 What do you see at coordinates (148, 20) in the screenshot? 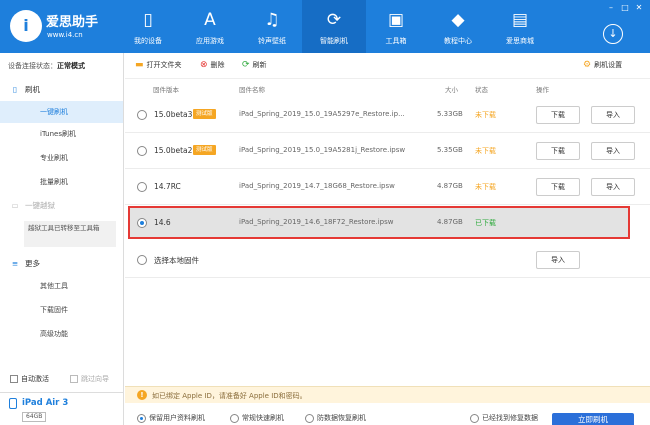
I see `phone-icon: ▯` at bounding box center [148, 20].